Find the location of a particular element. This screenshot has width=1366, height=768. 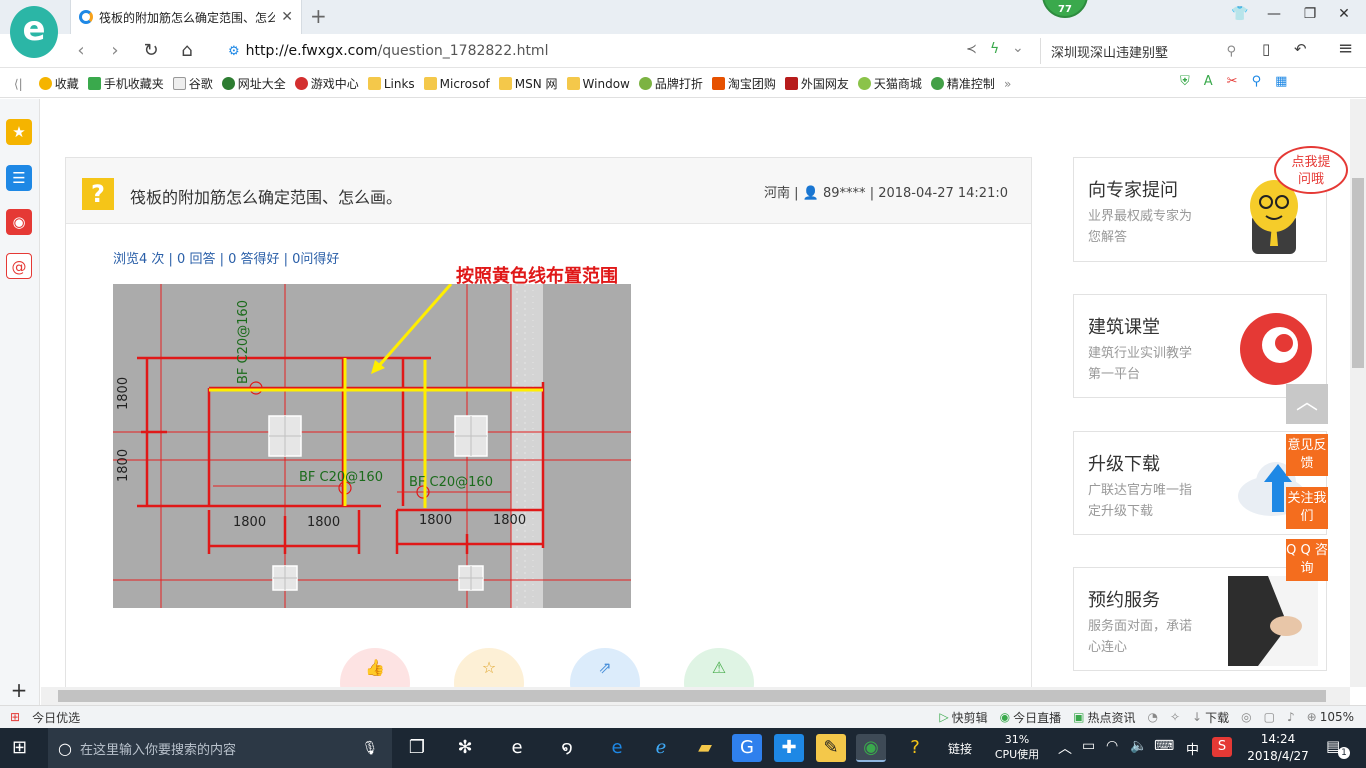

cpu-meter: 31% CPU使用 is located at coordinates (1017, 747).